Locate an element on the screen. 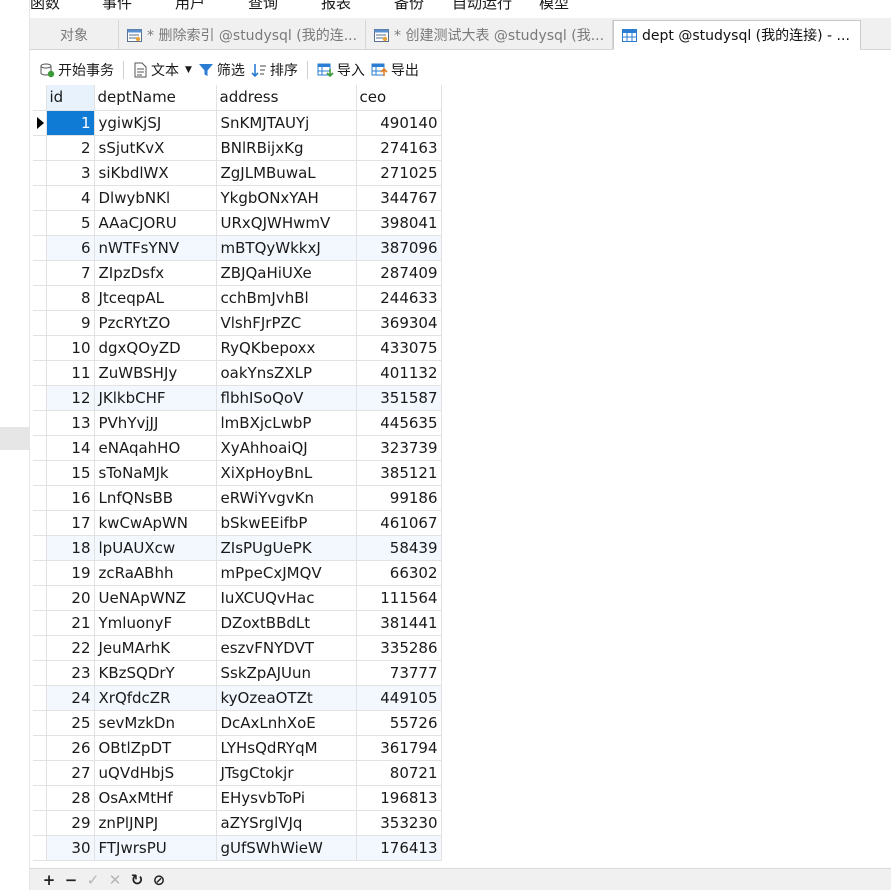 The width and height of the screenshot is (891, 890). refresh-button: ↻ is located at coordinates (137, 879).